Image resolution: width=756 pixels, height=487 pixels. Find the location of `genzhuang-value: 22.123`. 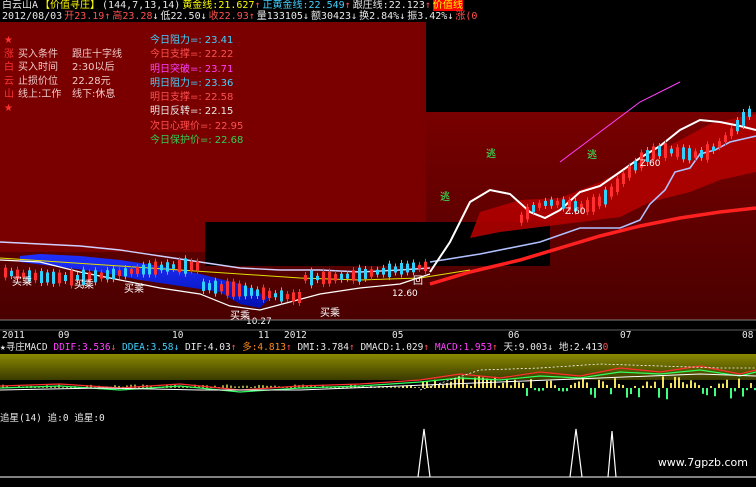

genzhuang-value: 22.123 is located at coordinates (406, 5).